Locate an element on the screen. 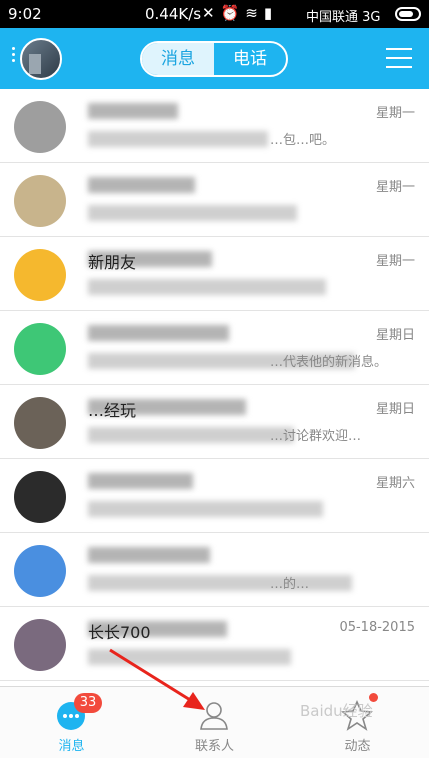 Image resolution: width=429 pixels, height=759 pixels. conversation-row: 新朋友 星期一 is located at coordinates (214, 274).